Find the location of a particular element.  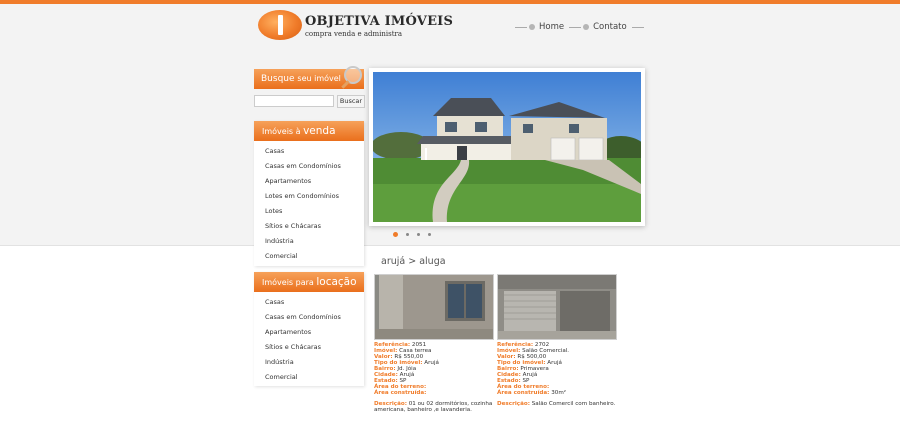

slider-pagination is located at coordinates (416, 234).